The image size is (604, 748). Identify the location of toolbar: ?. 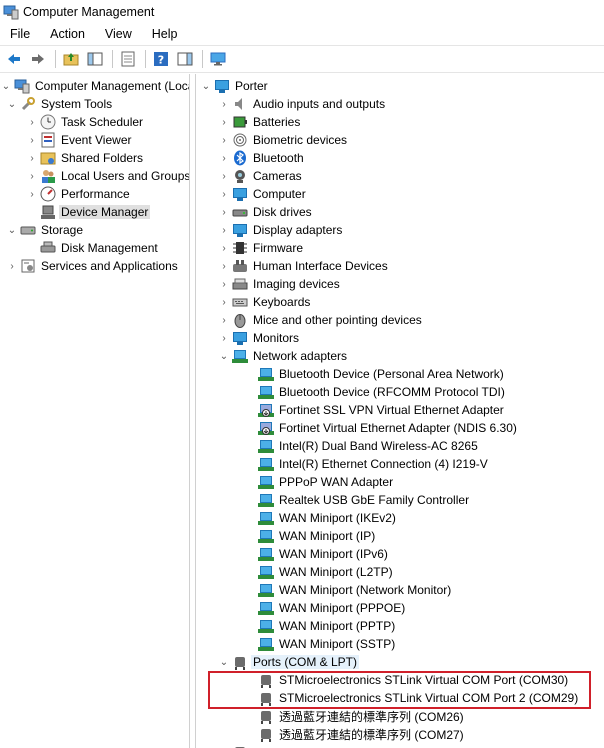
(302, 59).